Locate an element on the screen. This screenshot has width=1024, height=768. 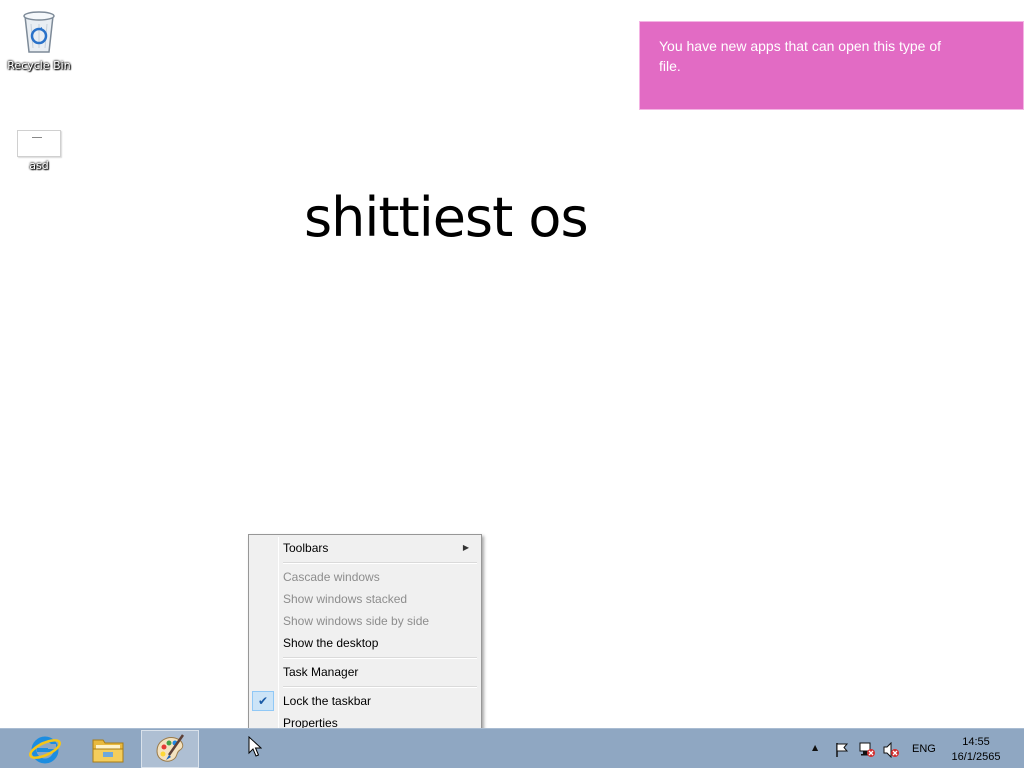
taskbar-button-file-explorer is located at coordinates (108, 749).